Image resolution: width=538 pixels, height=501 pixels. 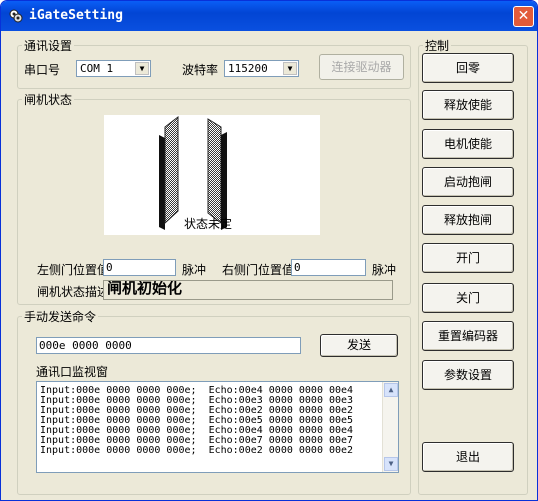 I want to click on title-bar: iGateSetting ✕, so click(x=269, y=16).